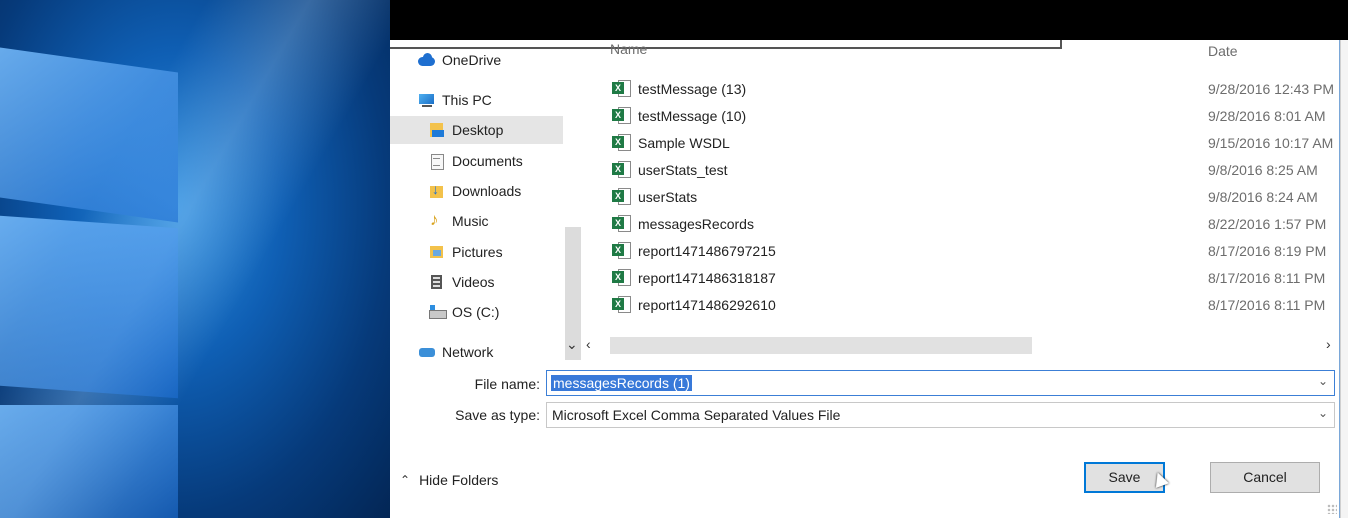  What do you see at coordinates (495, 282) in the screenshot?
I see `nav-item-videos: Videos` at bounding box center [495, 282].